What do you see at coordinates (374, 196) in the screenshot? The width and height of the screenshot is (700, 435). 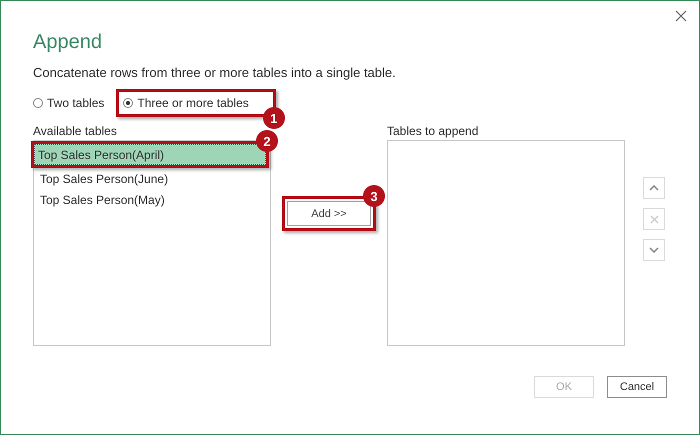 I see `step-badge: 3` at bounding box center [374, 196].